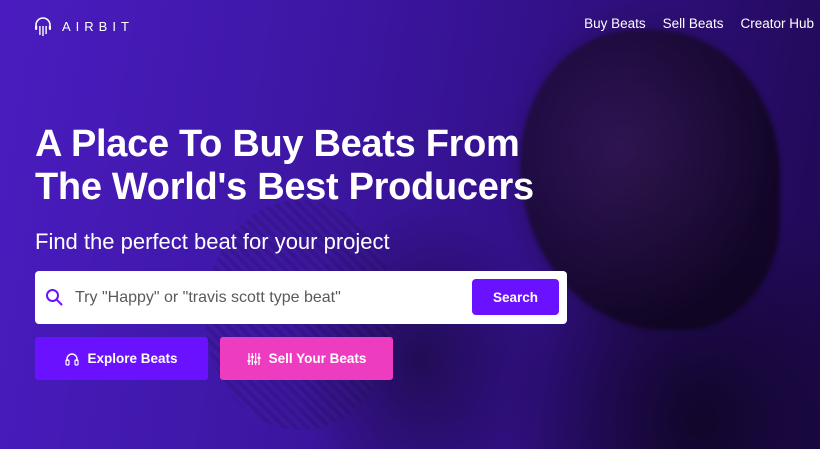 This screenshot has width=820, height=449. I want to click on airbit-logo-icon, so click(43, 26).